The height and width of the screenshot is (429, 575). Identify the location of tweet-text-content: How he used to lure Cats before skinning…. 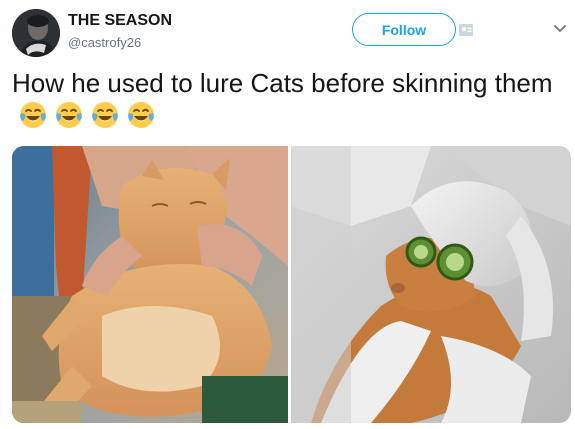
(282, 83).